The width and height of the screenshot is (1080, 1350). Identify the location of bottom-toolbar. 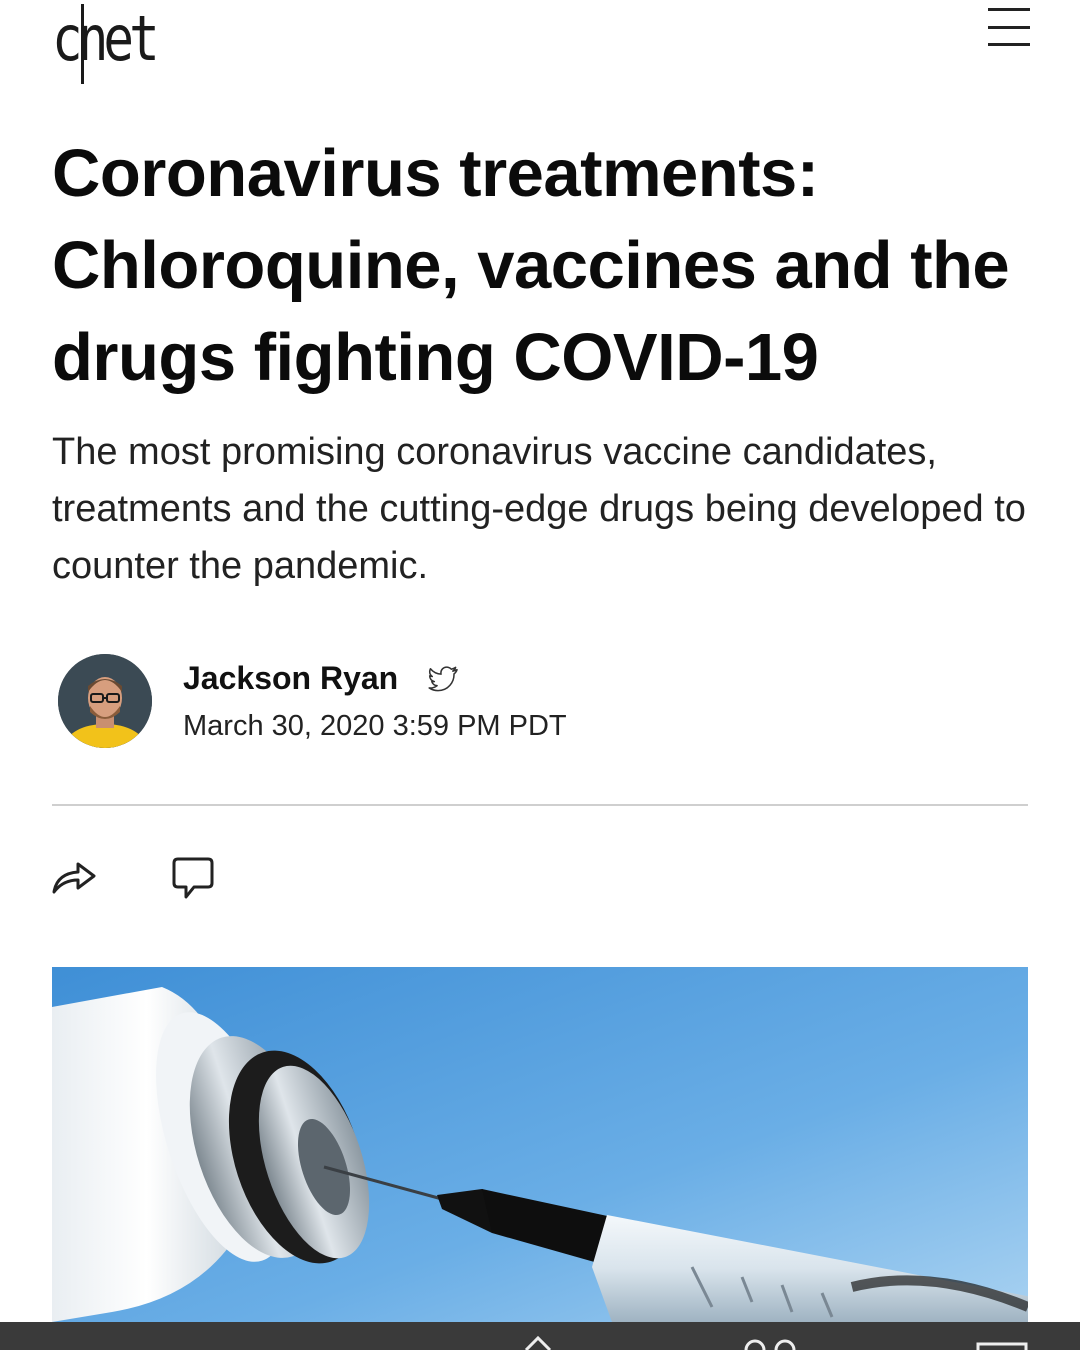
(540, 1336).